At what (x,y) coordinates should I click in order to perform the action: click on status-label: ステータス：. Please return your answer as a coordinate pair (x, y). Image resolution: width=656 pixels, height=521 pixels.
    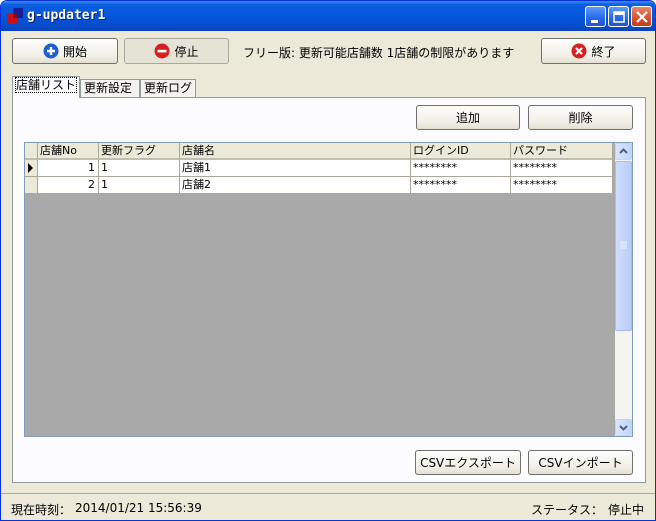
    Looking at the image, I should click on (567, 510).